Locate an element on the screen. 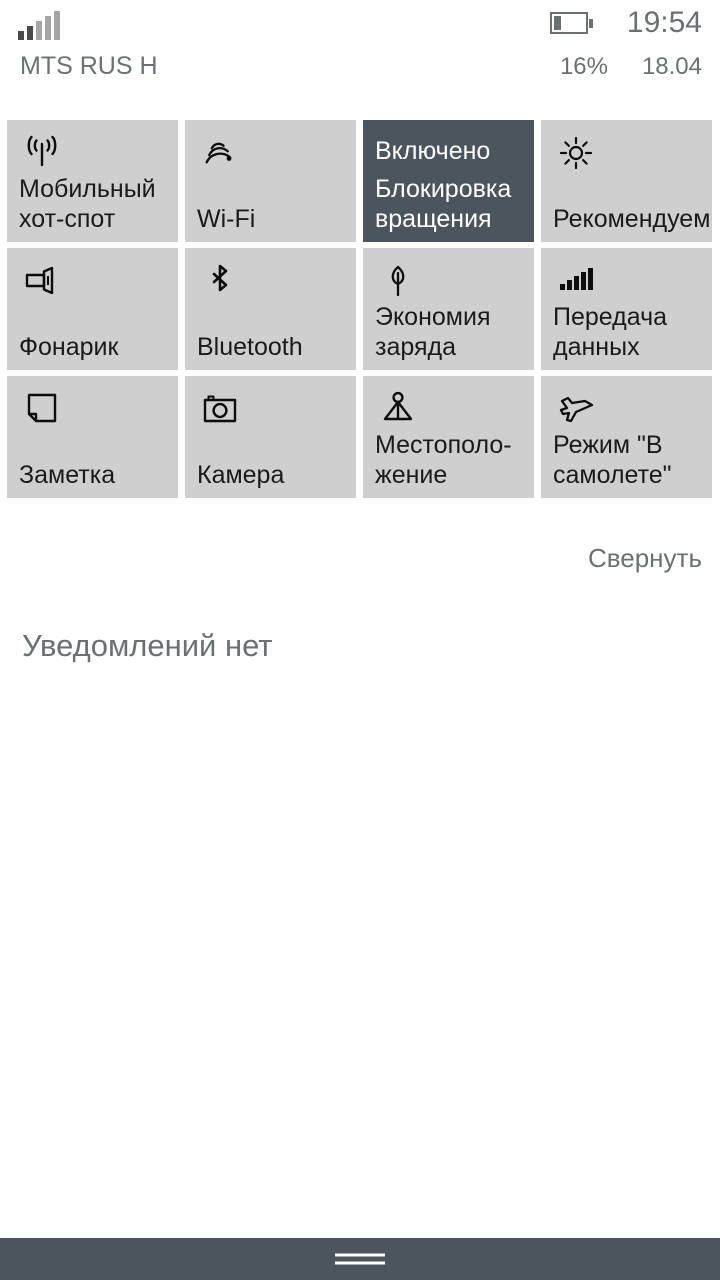 The image size is (720, 1280). note-icon is located at coordinates (42, 409).